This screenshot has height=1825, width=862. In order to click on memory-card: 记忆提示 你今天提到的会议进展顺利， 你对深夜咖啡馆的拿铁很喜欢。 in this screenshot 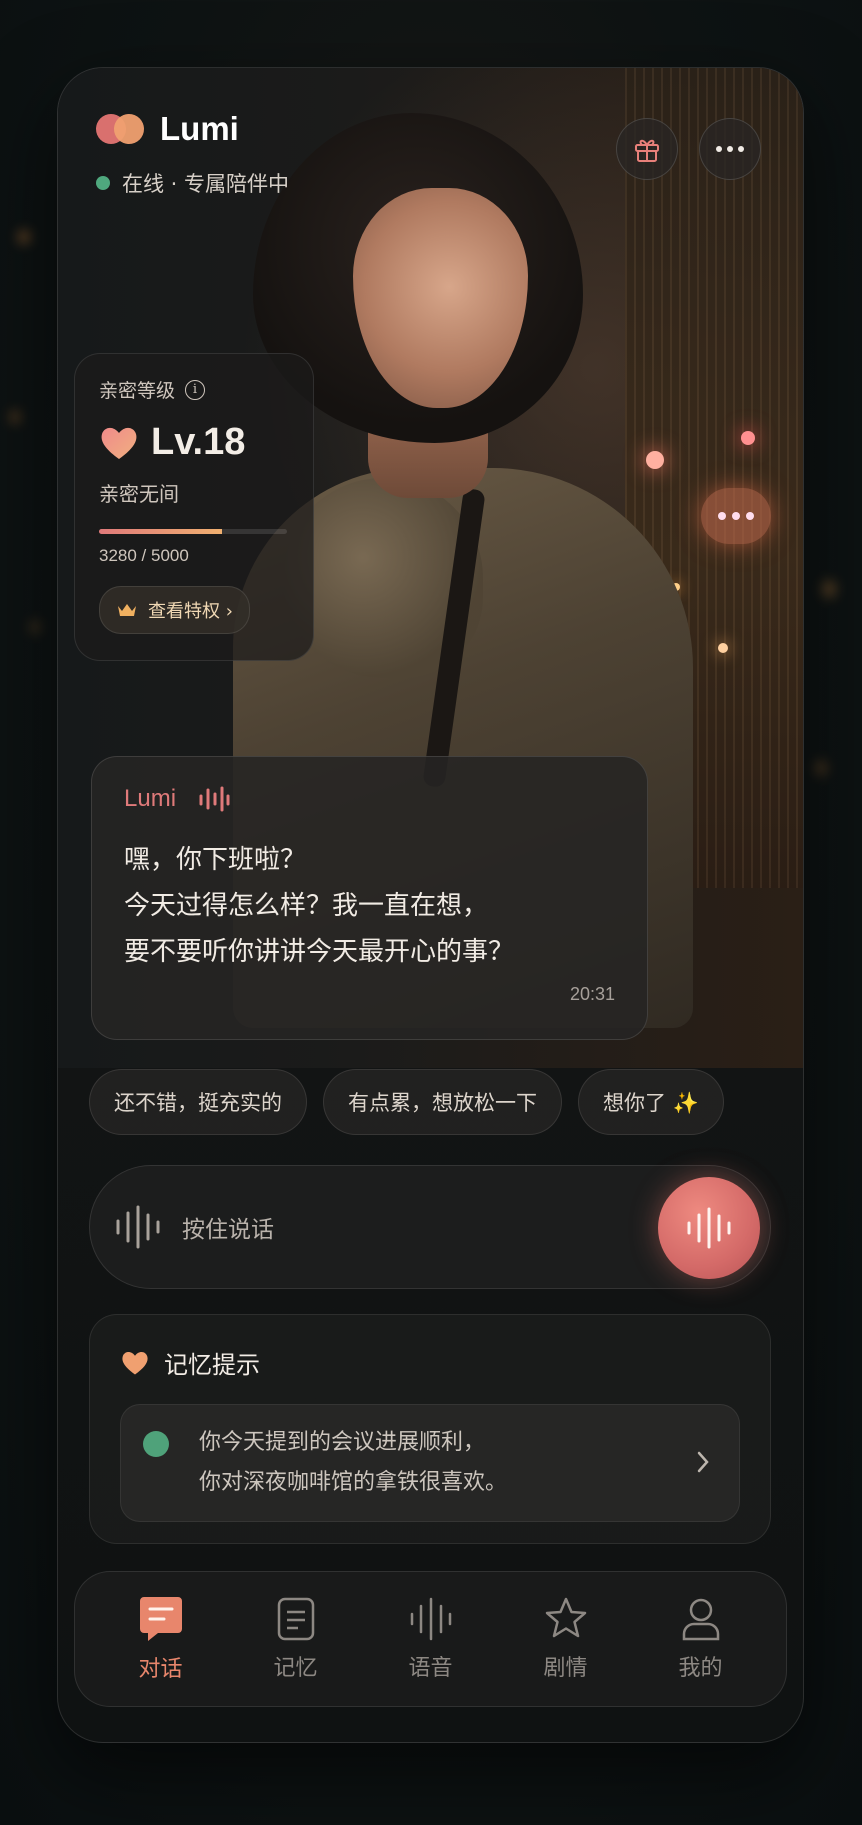, I will do `click(430, 1429)`.